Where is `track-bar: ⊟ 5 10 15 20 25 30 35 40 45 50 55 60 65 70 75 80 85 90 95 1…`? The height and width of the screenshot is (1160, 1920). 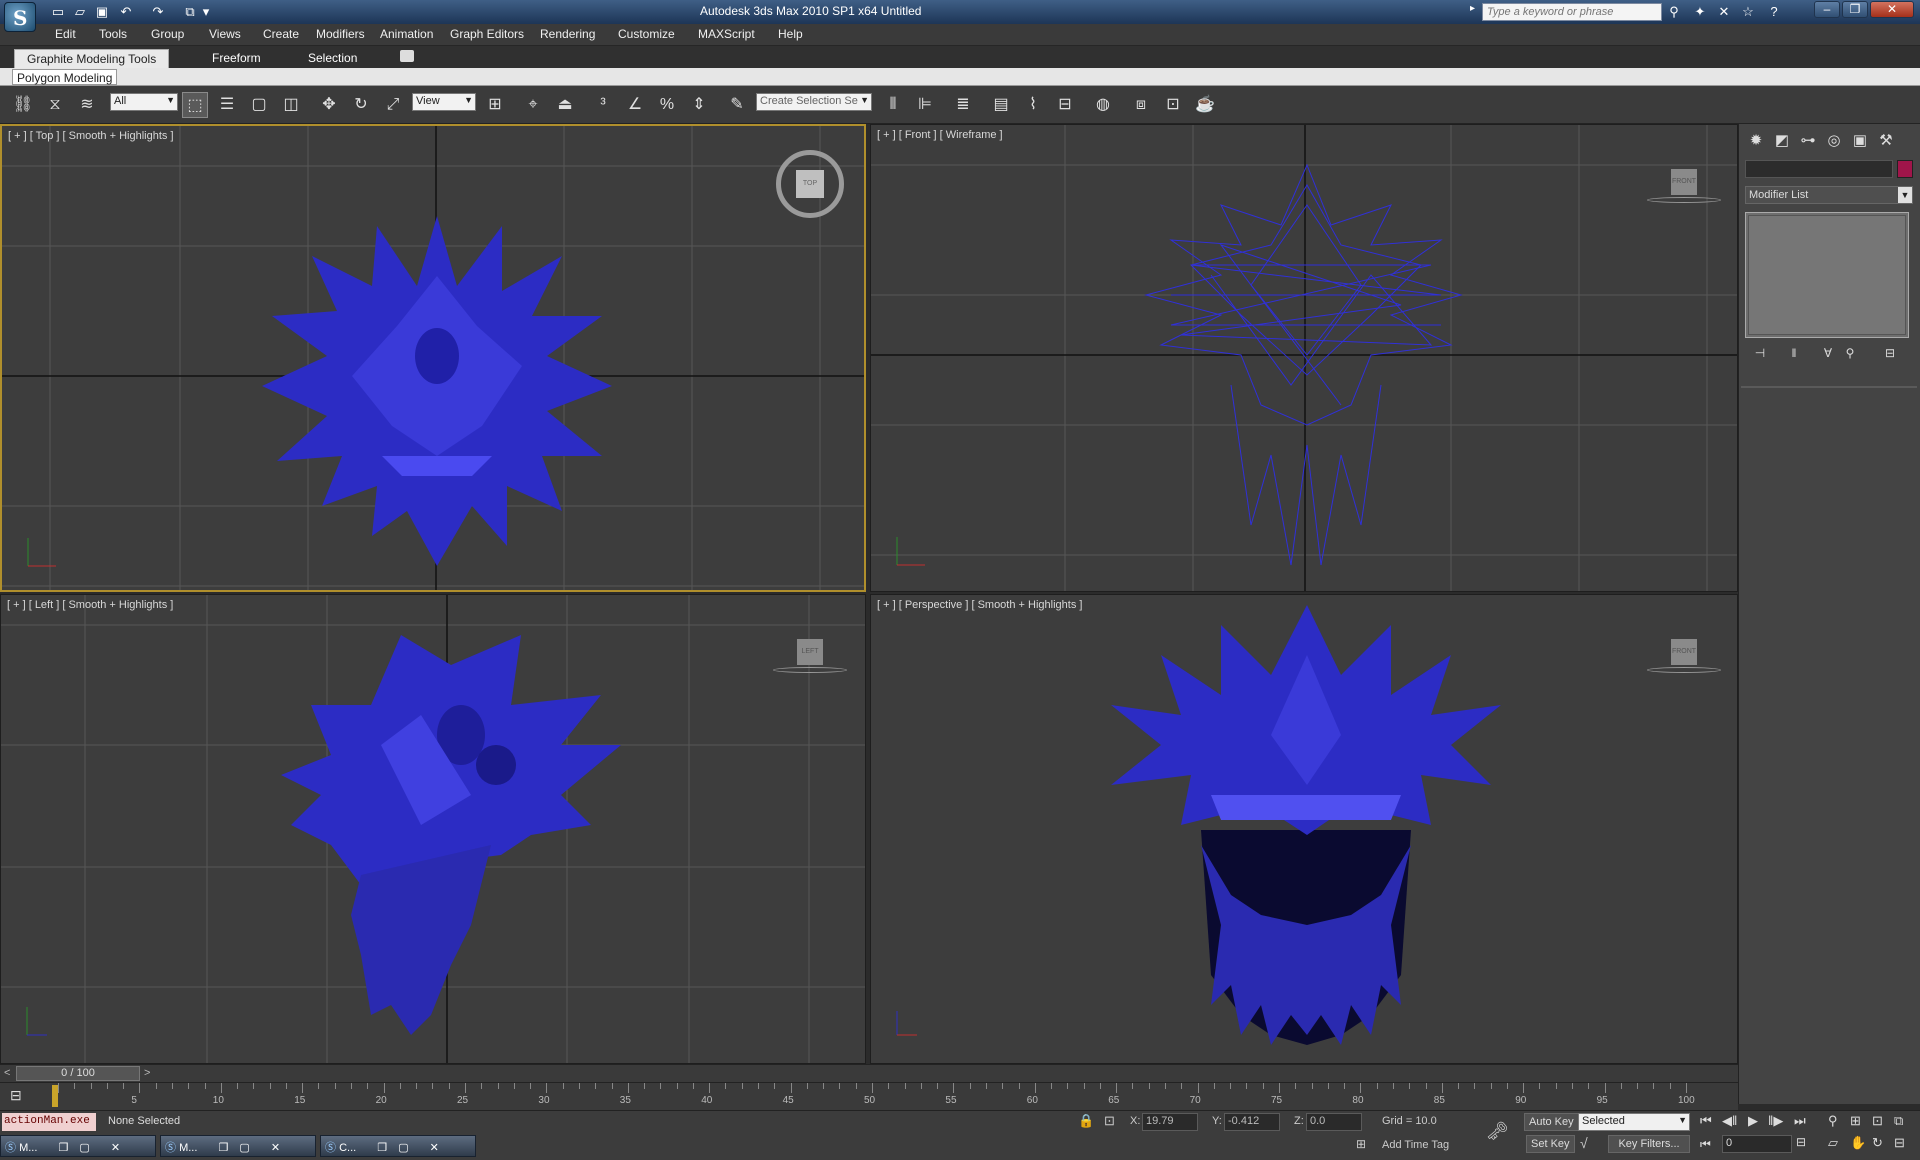
track-bar: ⊟ 5 10 15 20 25 30 35 40 45 50 55 60 65 70 75 80 85 90 95 1… is located at coordinates (869, 1096).